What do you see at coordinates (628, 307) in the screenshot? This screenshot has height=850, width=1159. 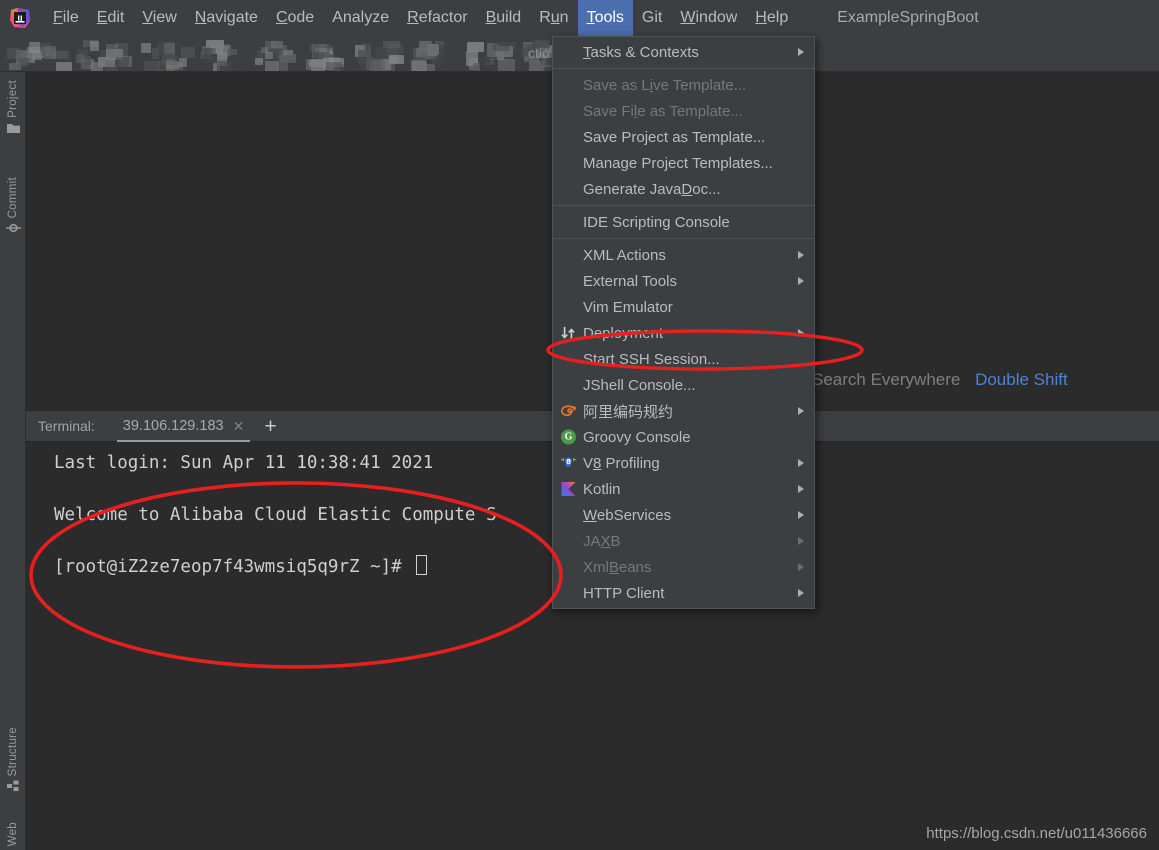 I see `menu-item-label: Vim Emulator` at bounding box center [628, 307].